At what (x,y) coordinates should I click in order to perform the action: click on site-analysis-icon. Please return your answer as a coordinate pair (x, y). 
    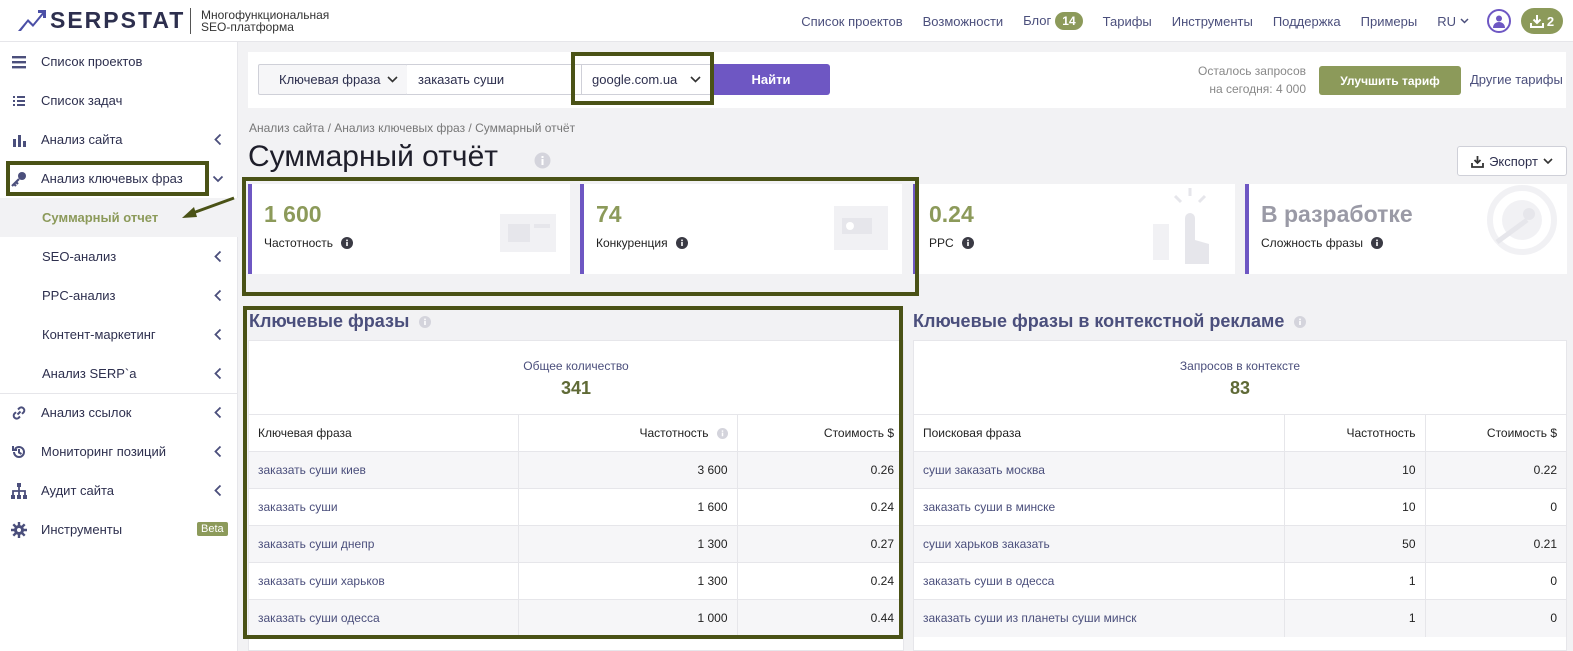
    Looking at the image, I should click on (19, 141).